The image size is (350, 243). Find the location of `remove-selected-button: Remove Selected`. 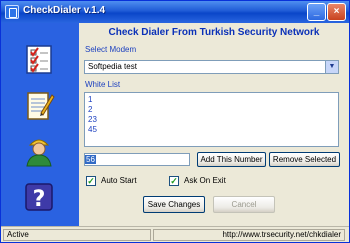

remove-selected-button: Remove Selected is located at coordinates (304, 159).